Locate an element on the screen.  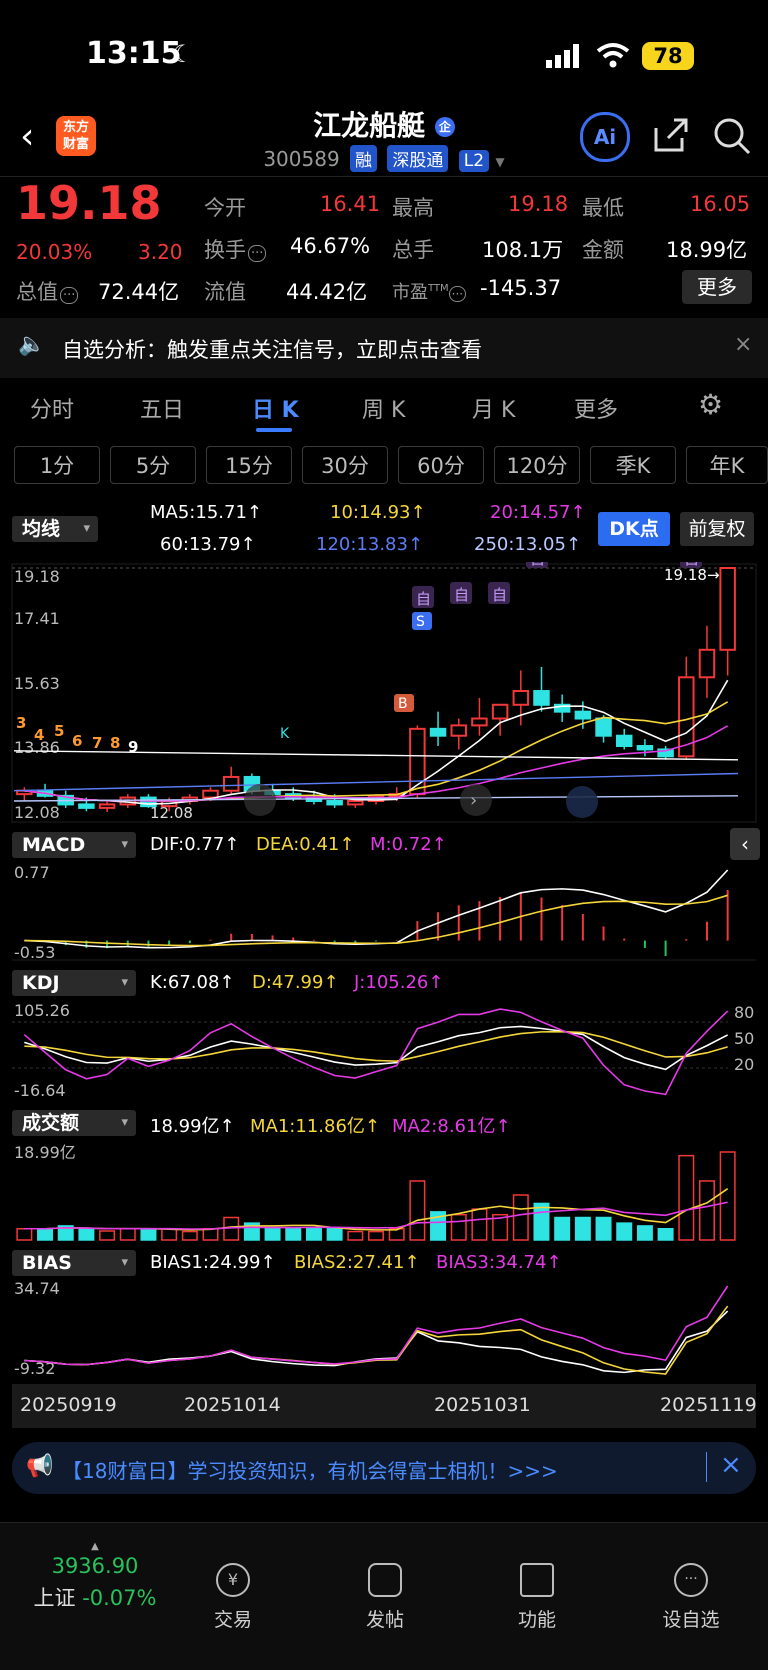
kdj-chart: 105.26 -16.64 80 50 20 is located at coordinates (383, 1050).